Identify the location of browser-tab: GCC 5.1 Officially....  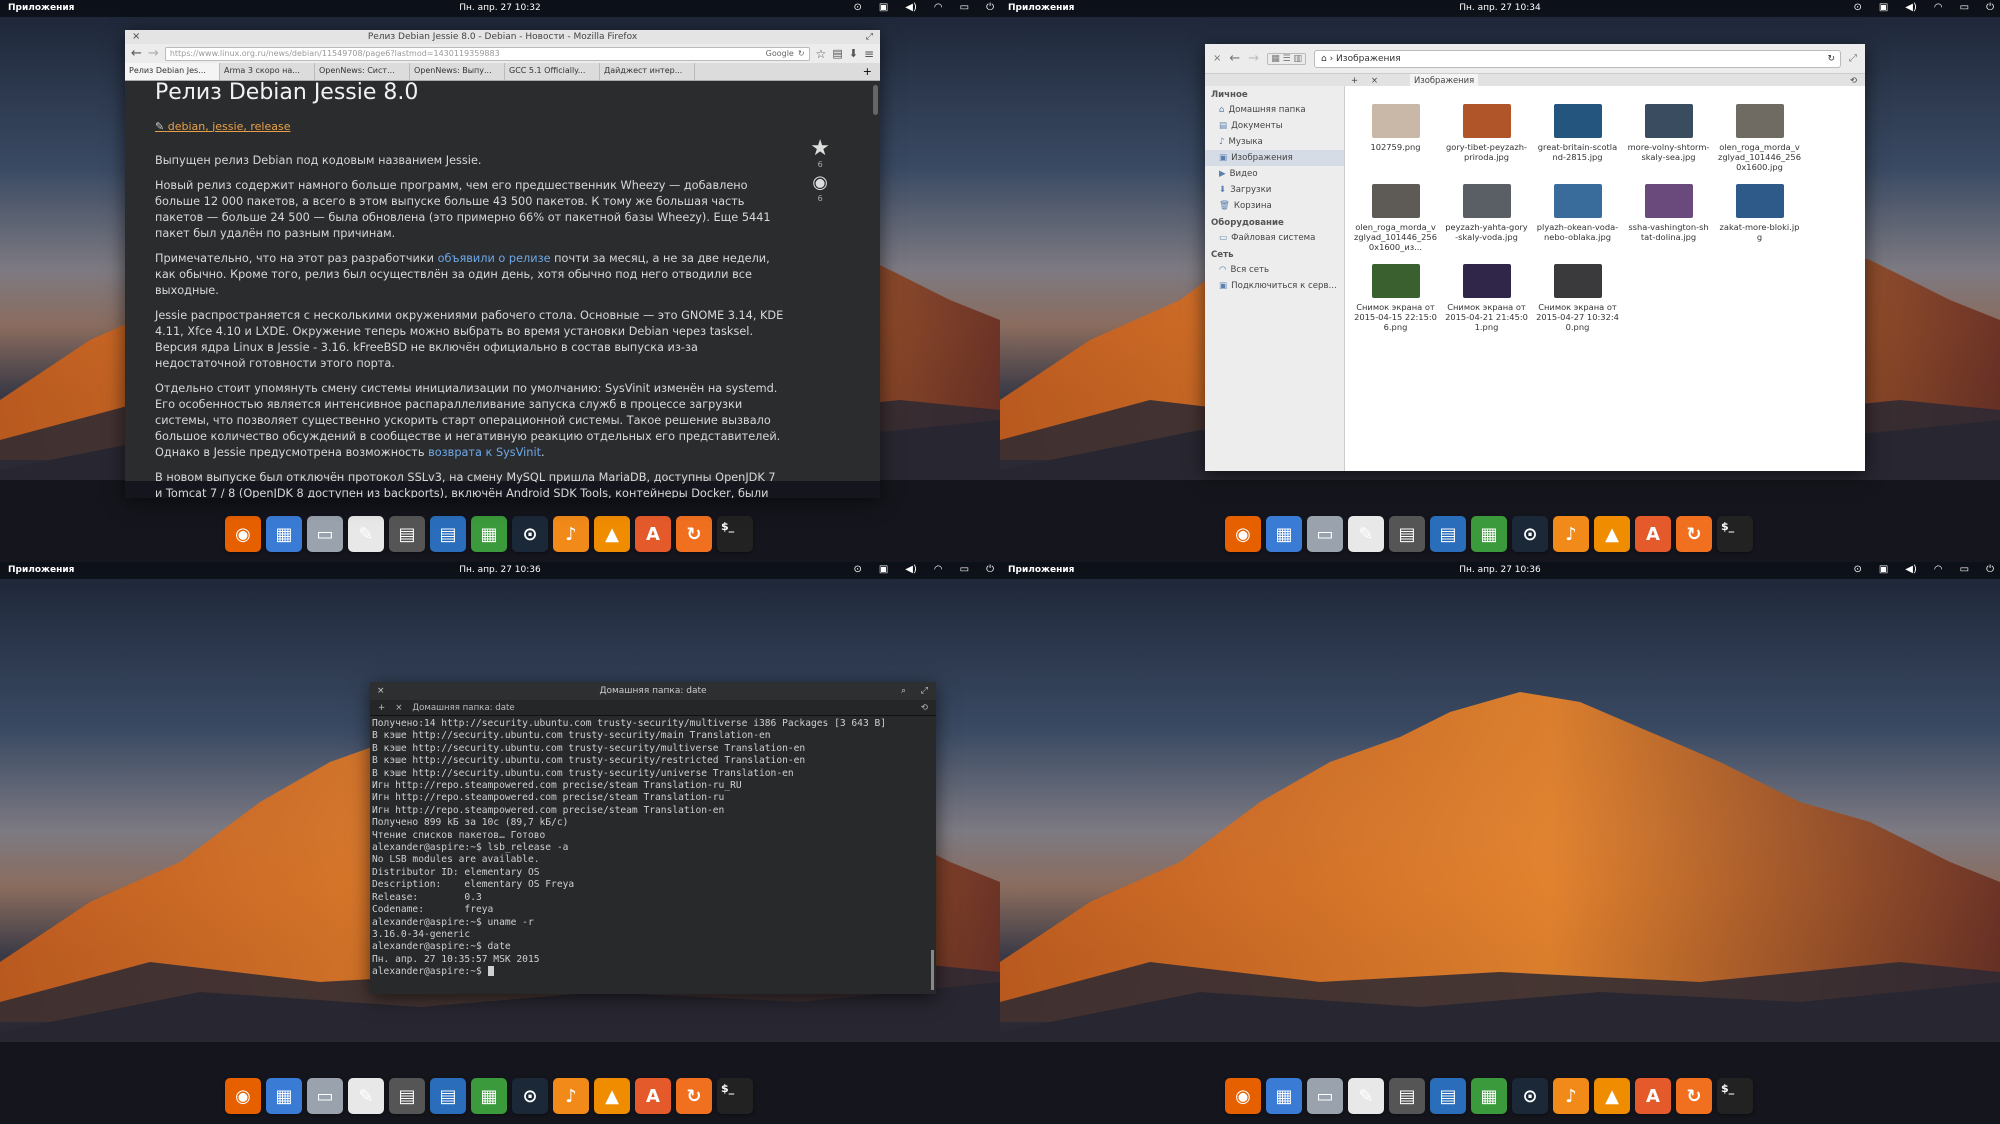
(552, 71).